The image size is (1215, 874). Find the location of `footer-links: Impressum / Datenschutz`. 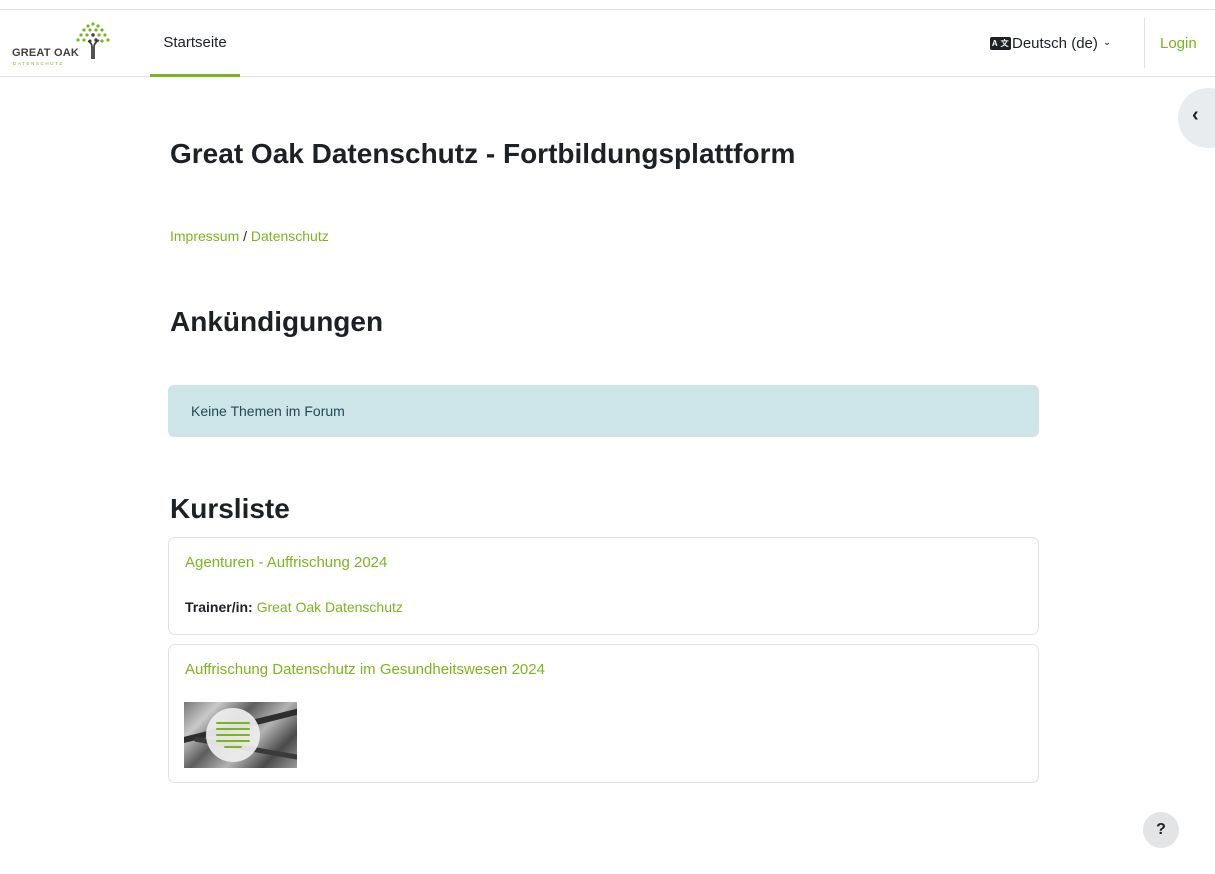

footer-links: Impressum / Datenschutz is located at coordinates (249, 236).